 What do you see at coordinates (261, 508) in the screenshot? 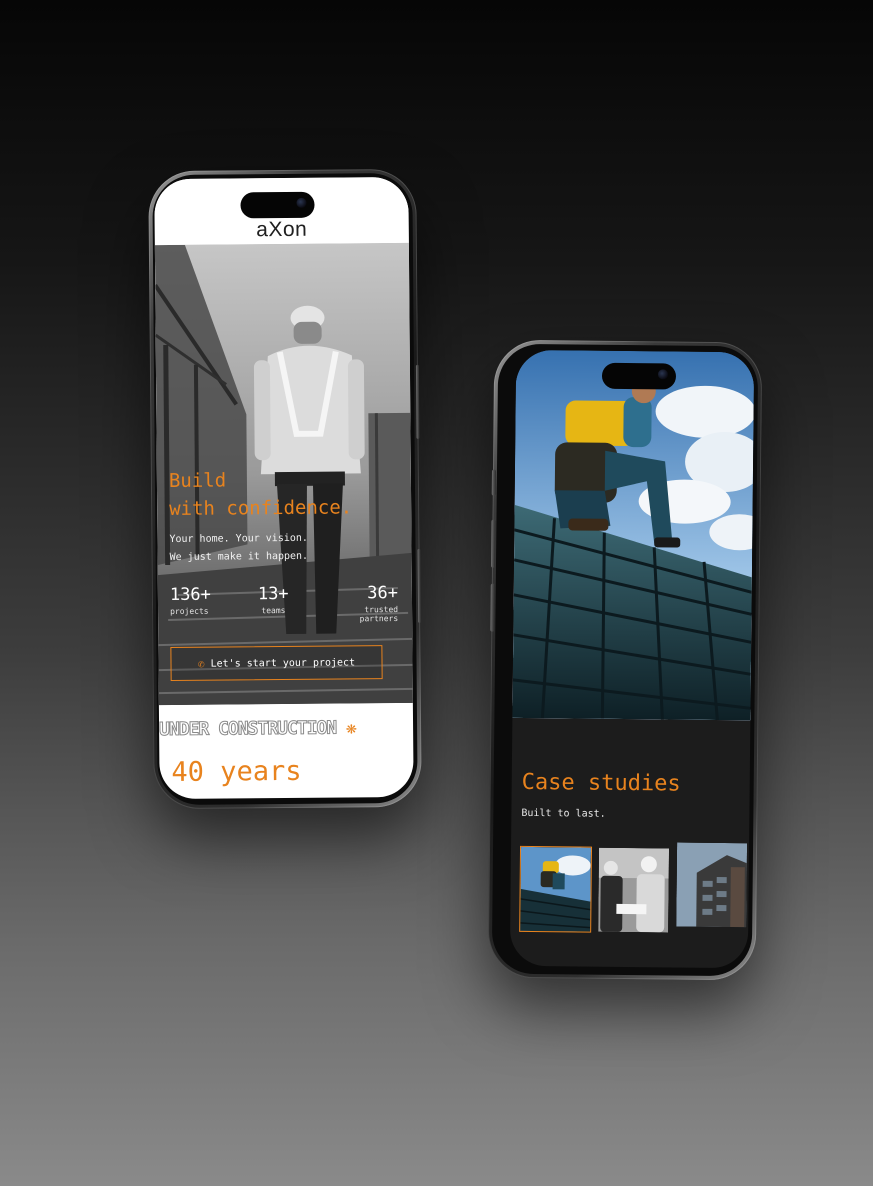
I see `hero-title-line: with confidence.` at bounding box center [261, 508].